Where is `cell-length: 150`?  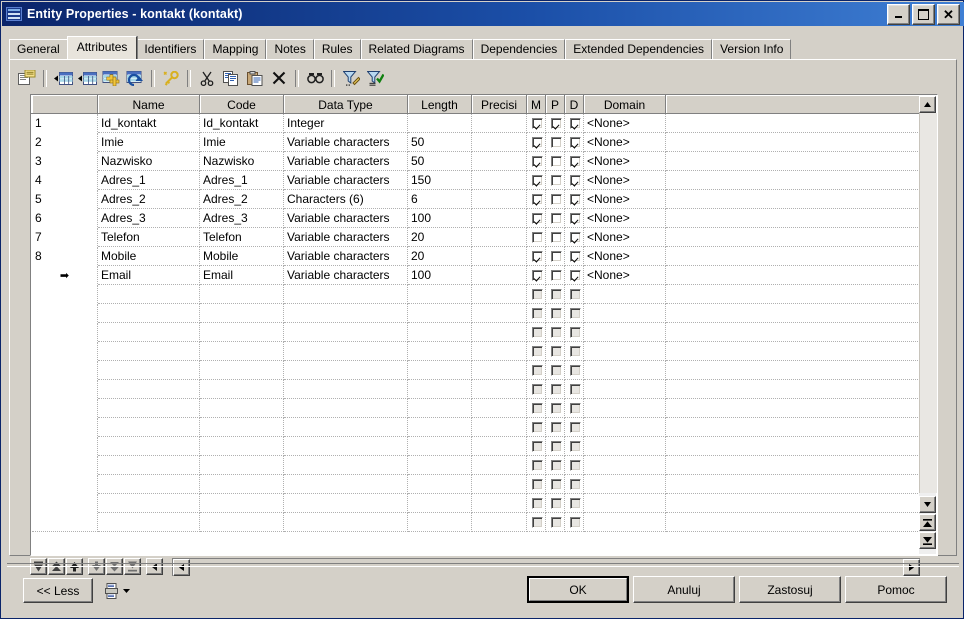 cell-length: 150 is located at coordinates (439, 180).